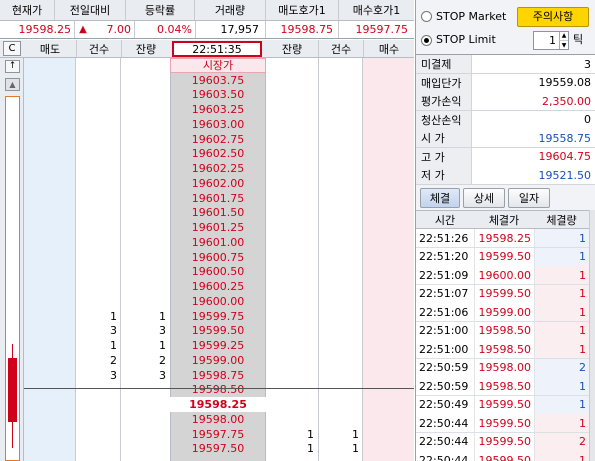  I want to click on stop-market-radio, so click(426, 16).